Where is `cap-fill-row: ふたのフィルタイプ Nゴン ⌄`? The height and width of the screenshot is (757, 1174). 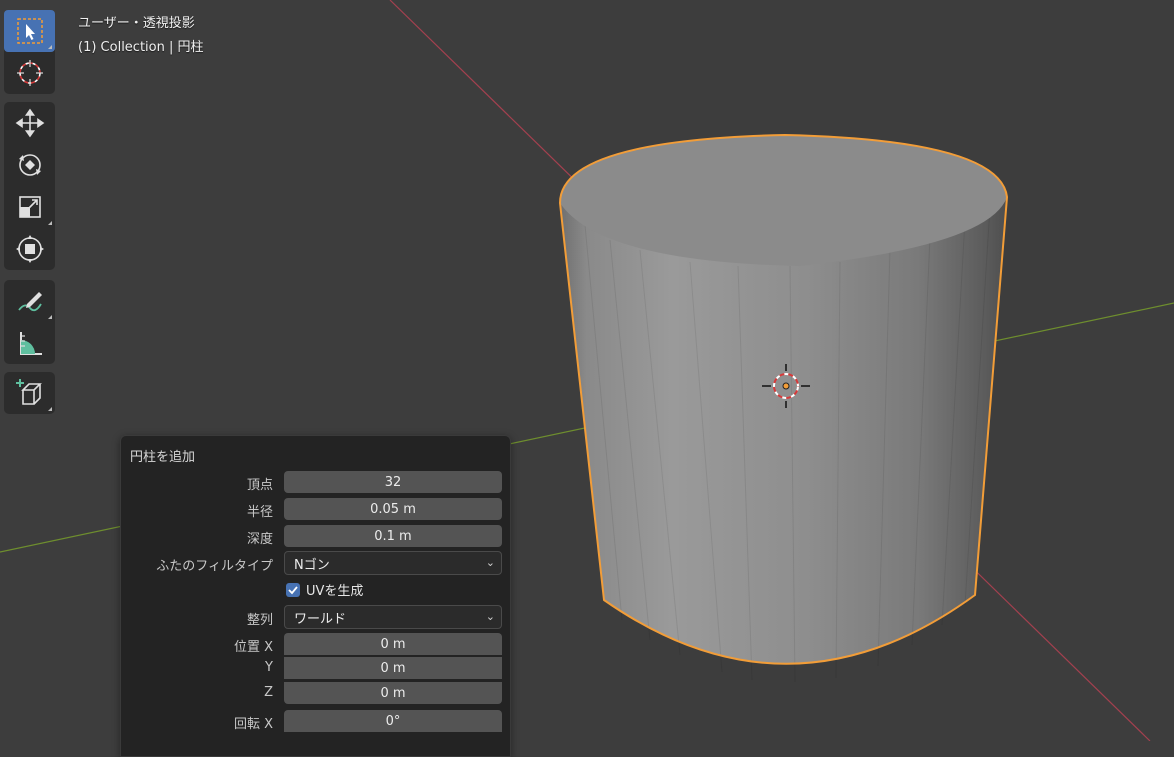 cap-fill-row: ふたのフィルタイプ Nゴン ⌄ is located at coordinates (315, 563).